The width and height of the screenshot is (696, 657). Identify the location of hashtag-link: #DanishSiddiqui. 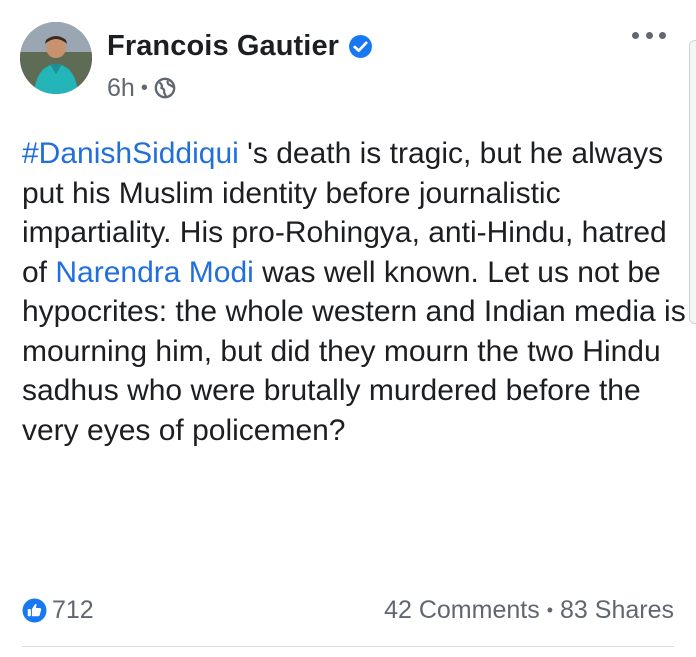
(130, 153).